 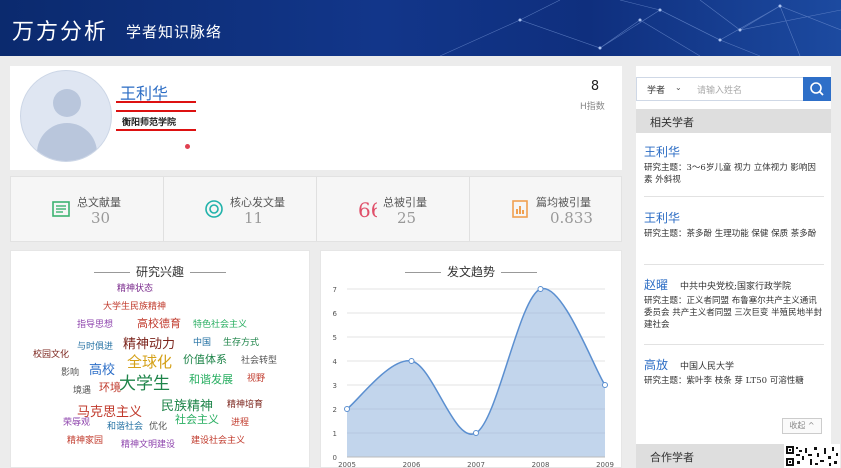 What do you see at coordinates (520, 209) in the screenshot?
I see `chart-doc-icon` at bounding box center [520, 209].